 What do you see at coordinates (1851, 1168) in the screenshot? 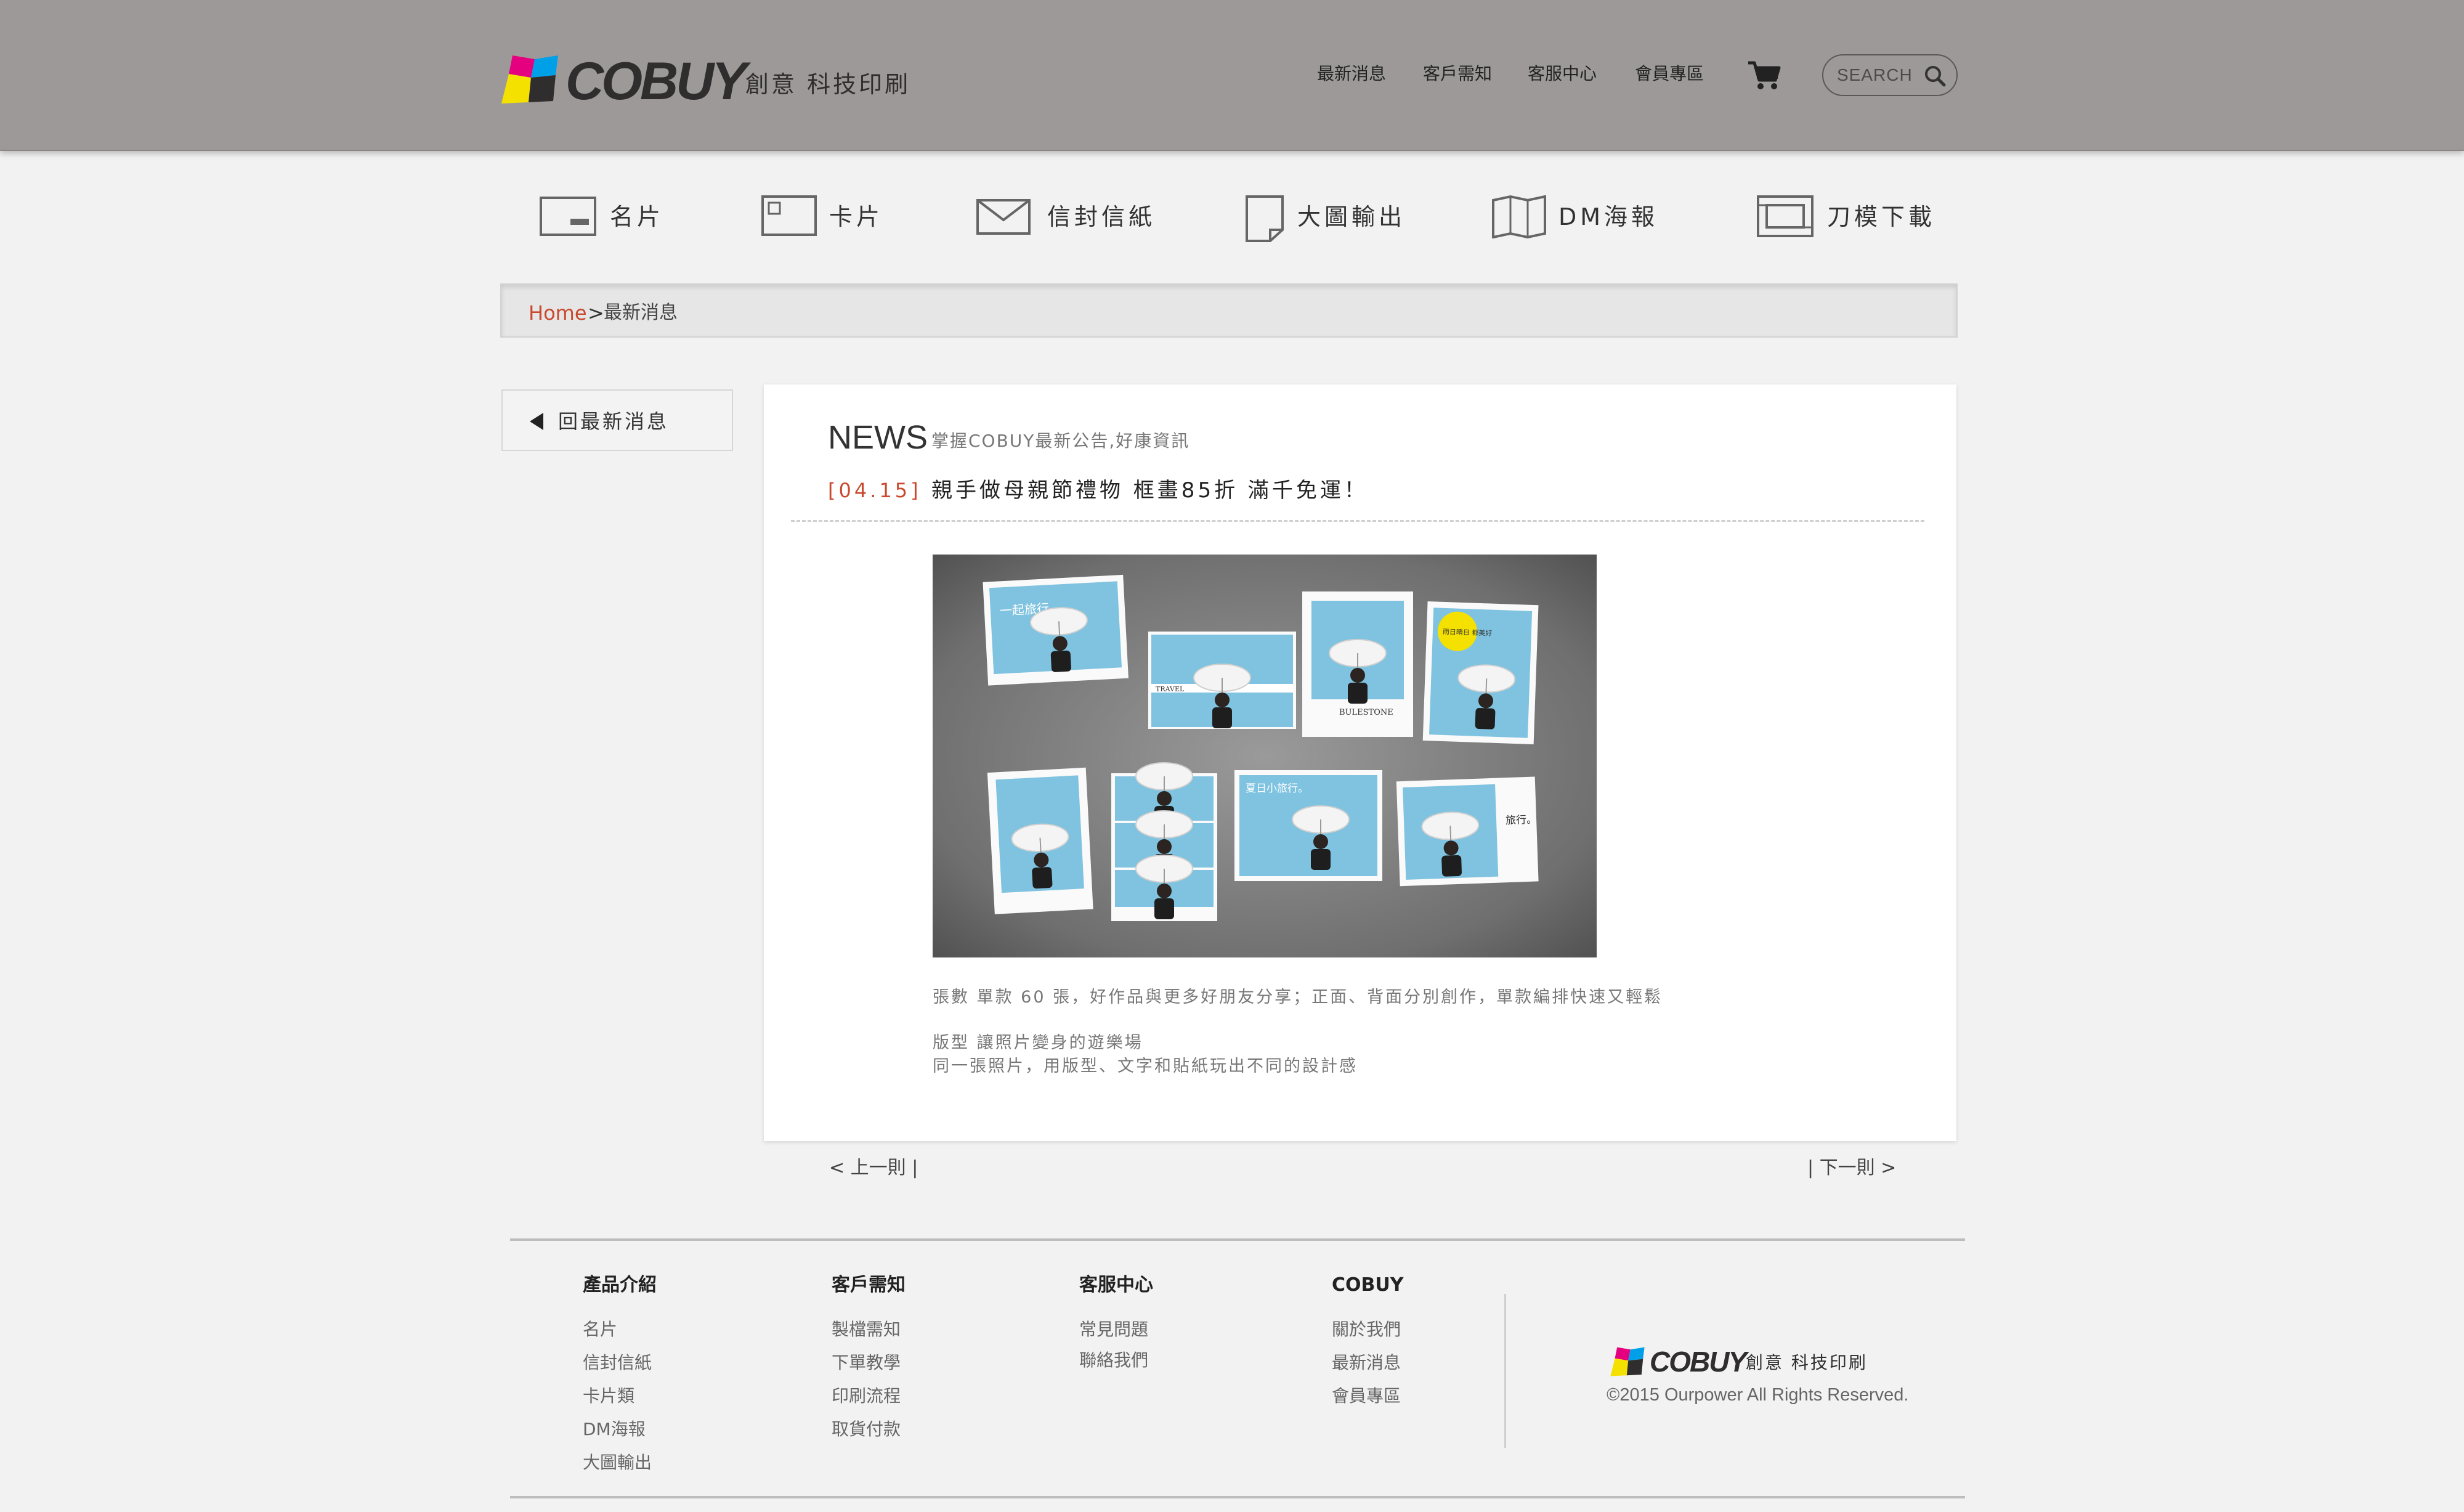
I see `next-article-link: | 下一則 >` at bounding box center [1851, 1168].